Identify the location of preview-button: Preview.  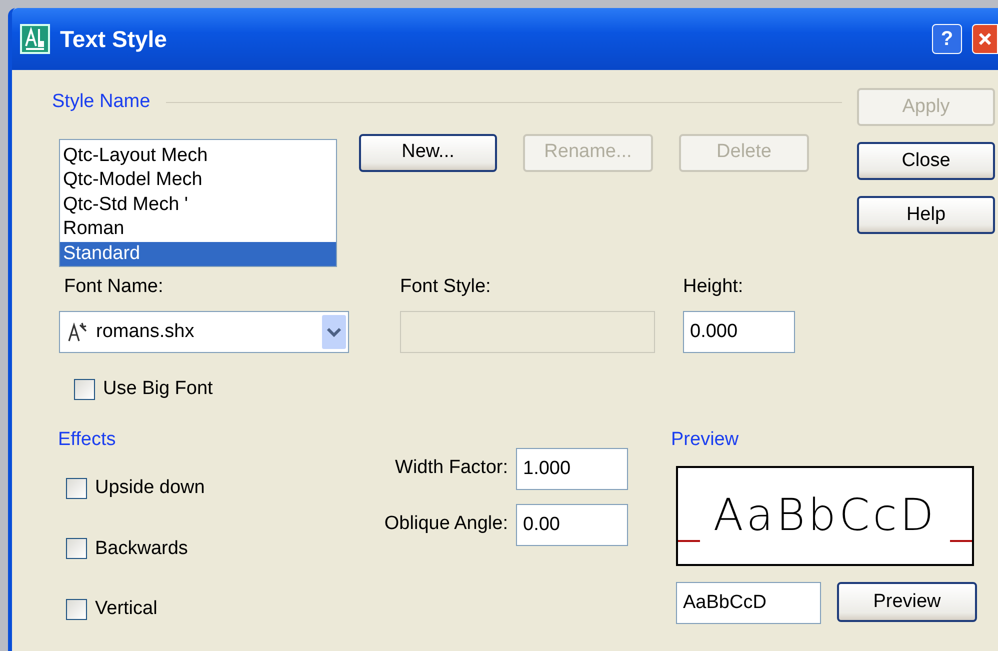
(907, 602).